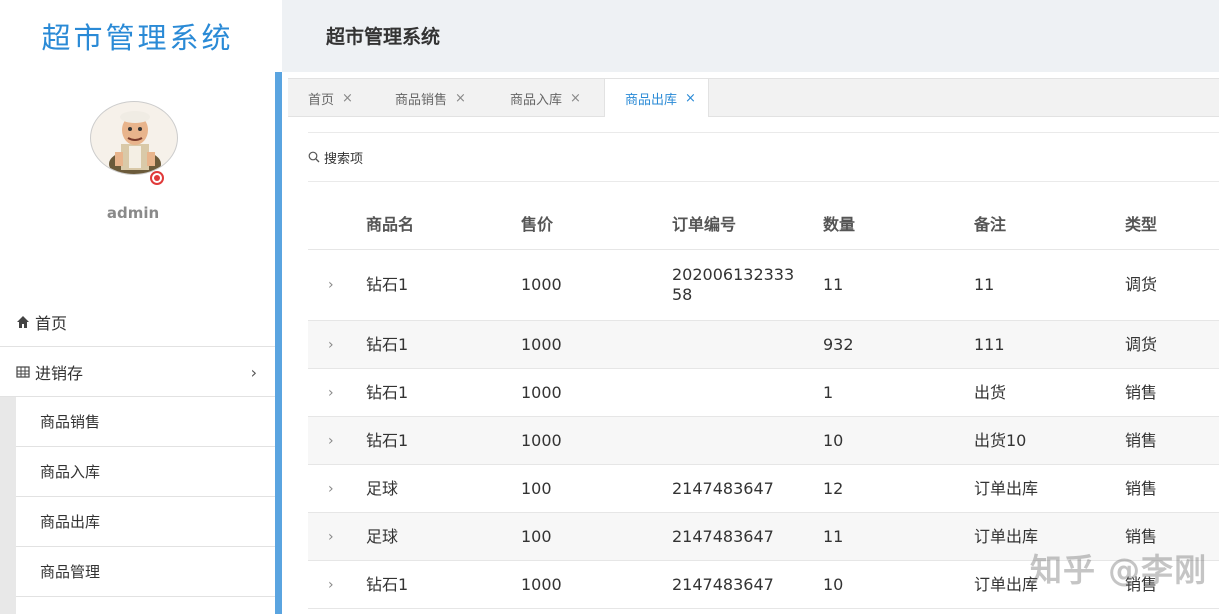 The image size is (1219, 614). Describe the element at coordinates (541, 98) in the screenshot. I see `tab-stock-in: 商品入库 ×` at that location.